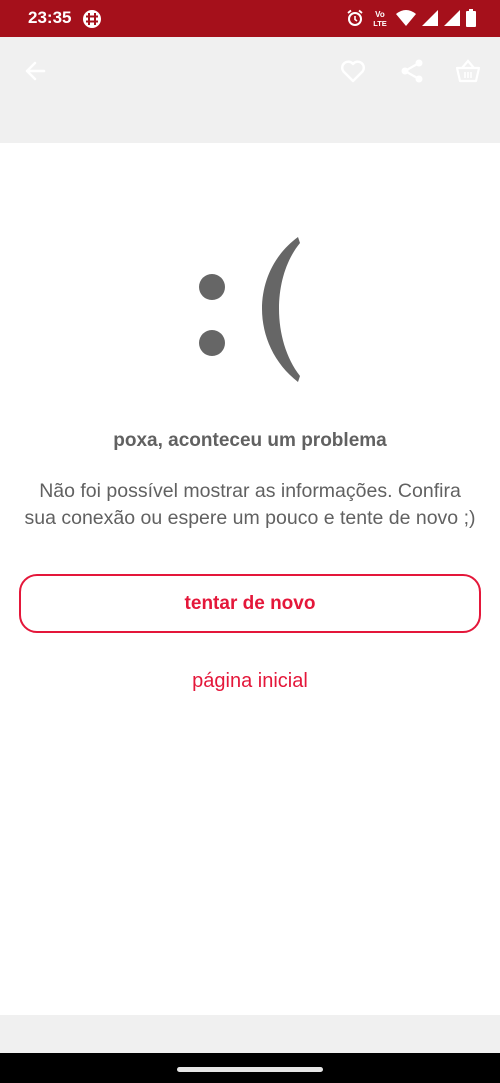 Image resolution: width=500 pixels, height=1083 pixels. What do you see at coordinates (50, 17) in the screenshot?
I see `status-time: 23:35` at bounding box center [50, 17].